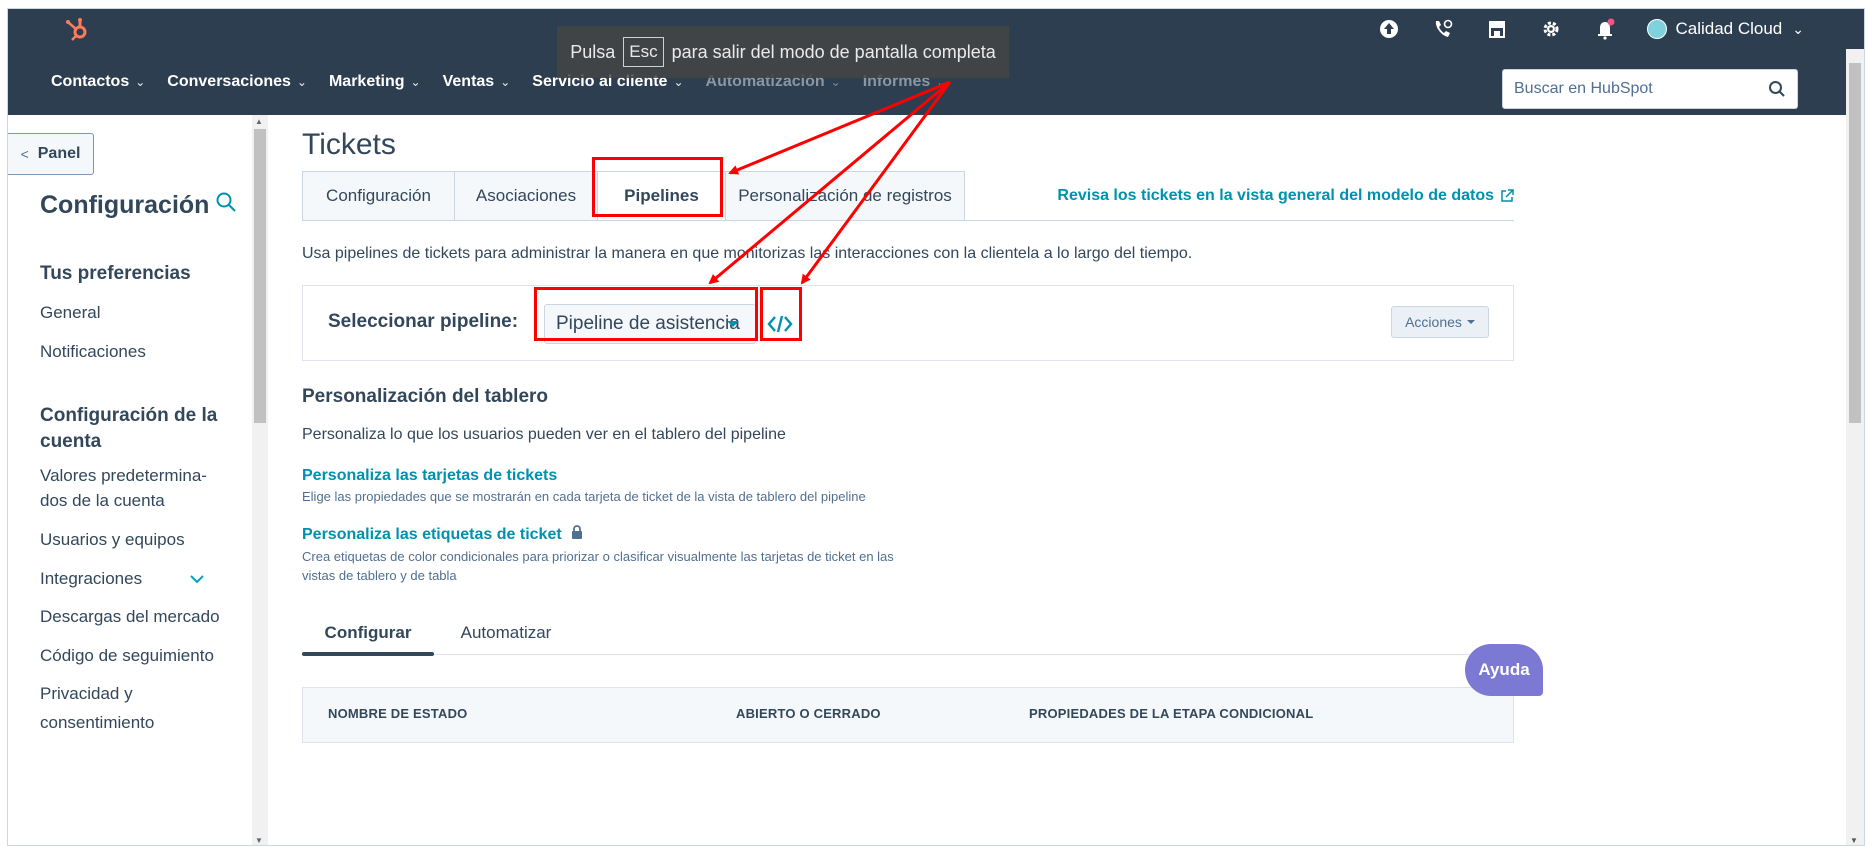 The image size is (1872, 853). What do you see at coordinates (138, 205) in the screenshot?
I see `sidebar-title: Configuración` at bounding box center [138, 205].